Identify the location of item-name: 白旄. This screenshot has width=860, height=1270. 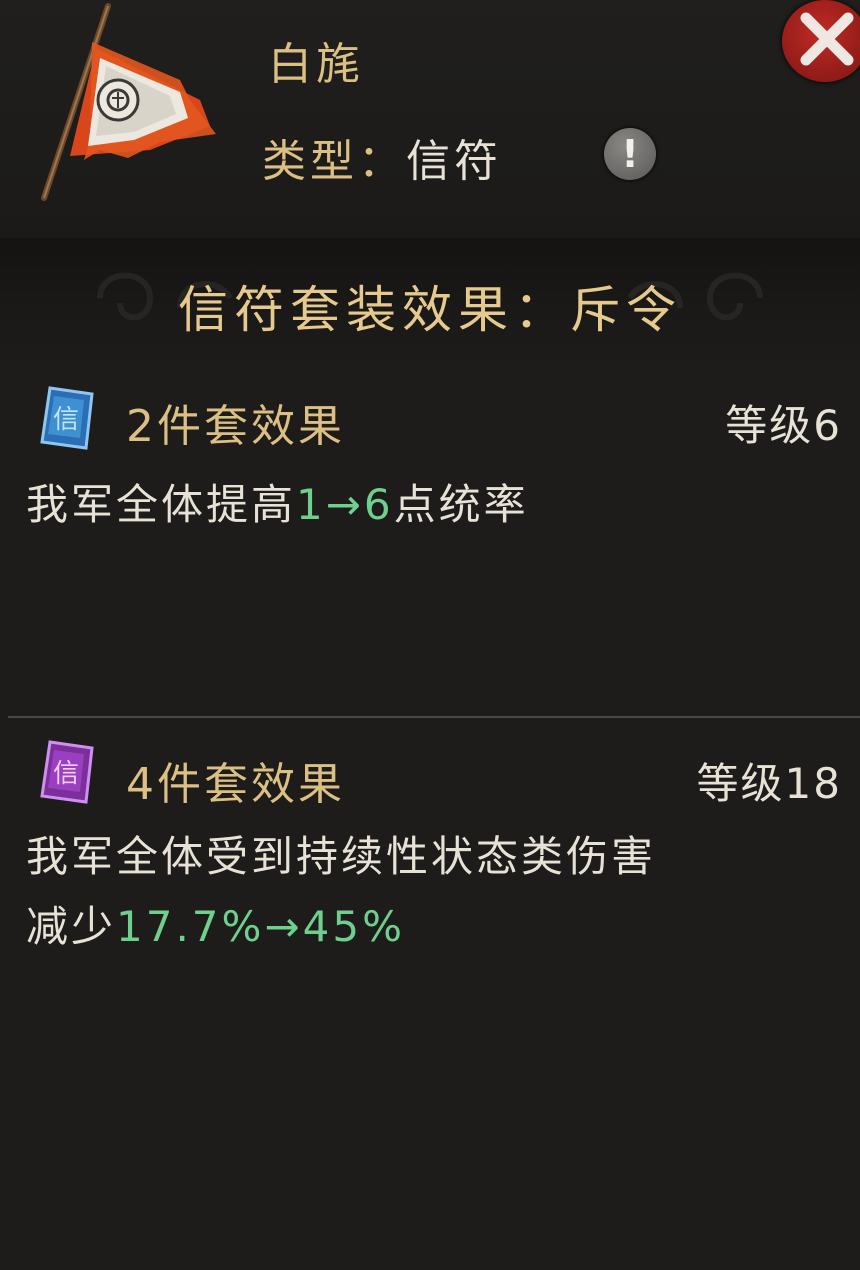
(316, 64).